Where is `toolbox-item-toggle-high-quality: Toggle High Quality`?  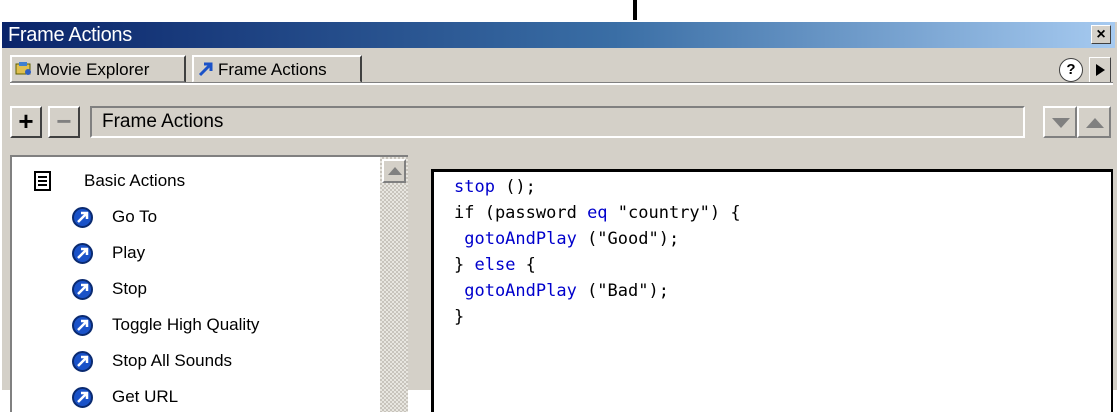
toolbox-item-toggle-high-quality: Toggle High Quality is located at coordinates (196, 325).